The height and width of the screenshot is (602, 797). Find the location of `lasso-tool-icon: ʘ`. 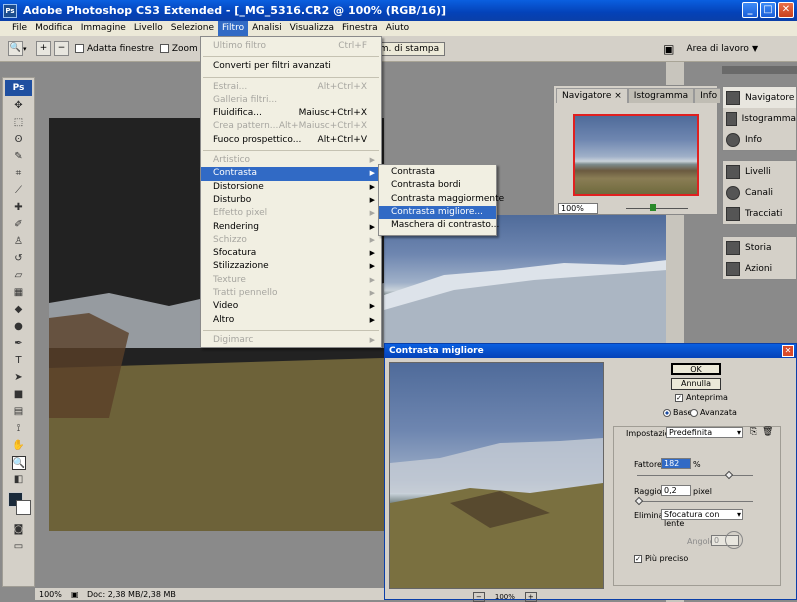

lasso-tool-icon: ʘ is located at coordinates (19, 140).